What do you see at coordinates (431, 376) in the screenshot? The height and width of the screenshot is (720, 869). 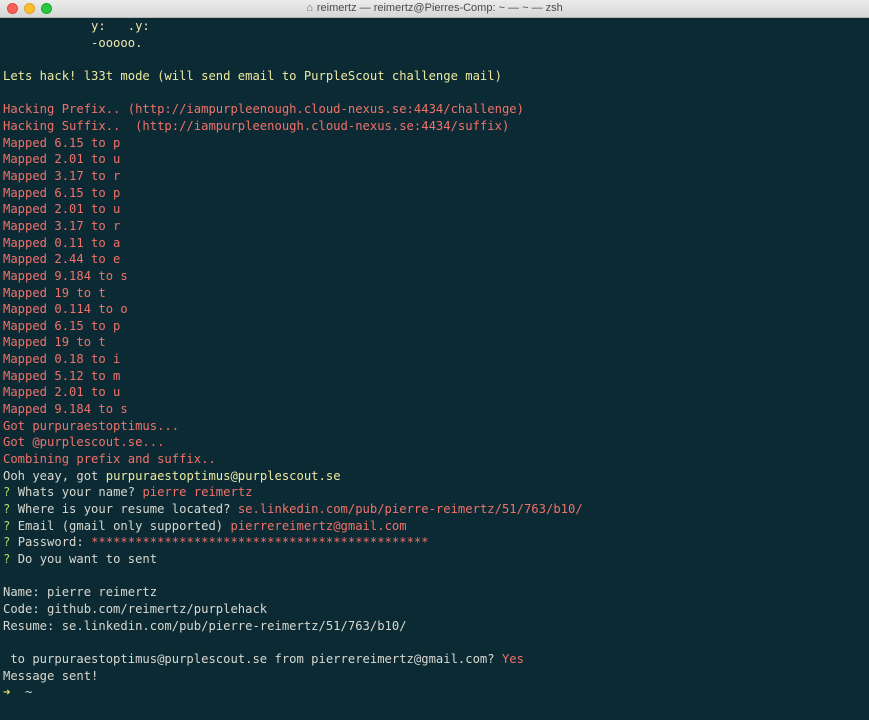 I see `terminal-line: Mapped 5.12 to m` at bounding box center [431, 376].